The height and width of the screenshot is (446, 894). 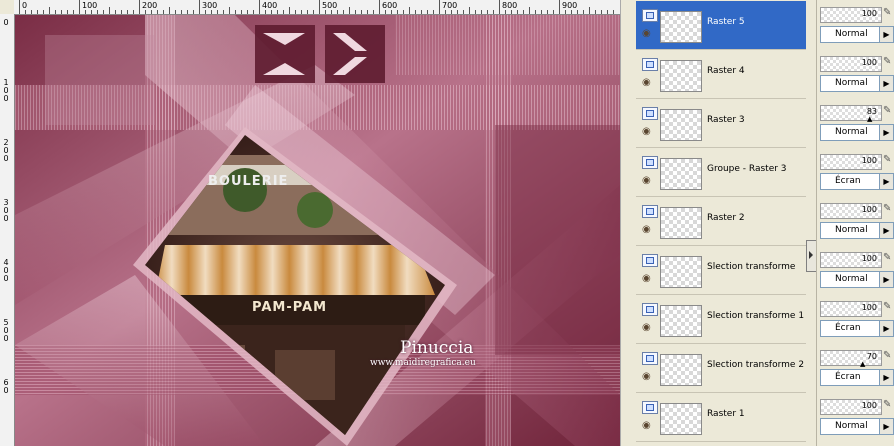 What do you see at coordinates (721, 221) in the screenshot?
I see `layer-row: ◉ Raster 2` at bounding box center [721, 221].